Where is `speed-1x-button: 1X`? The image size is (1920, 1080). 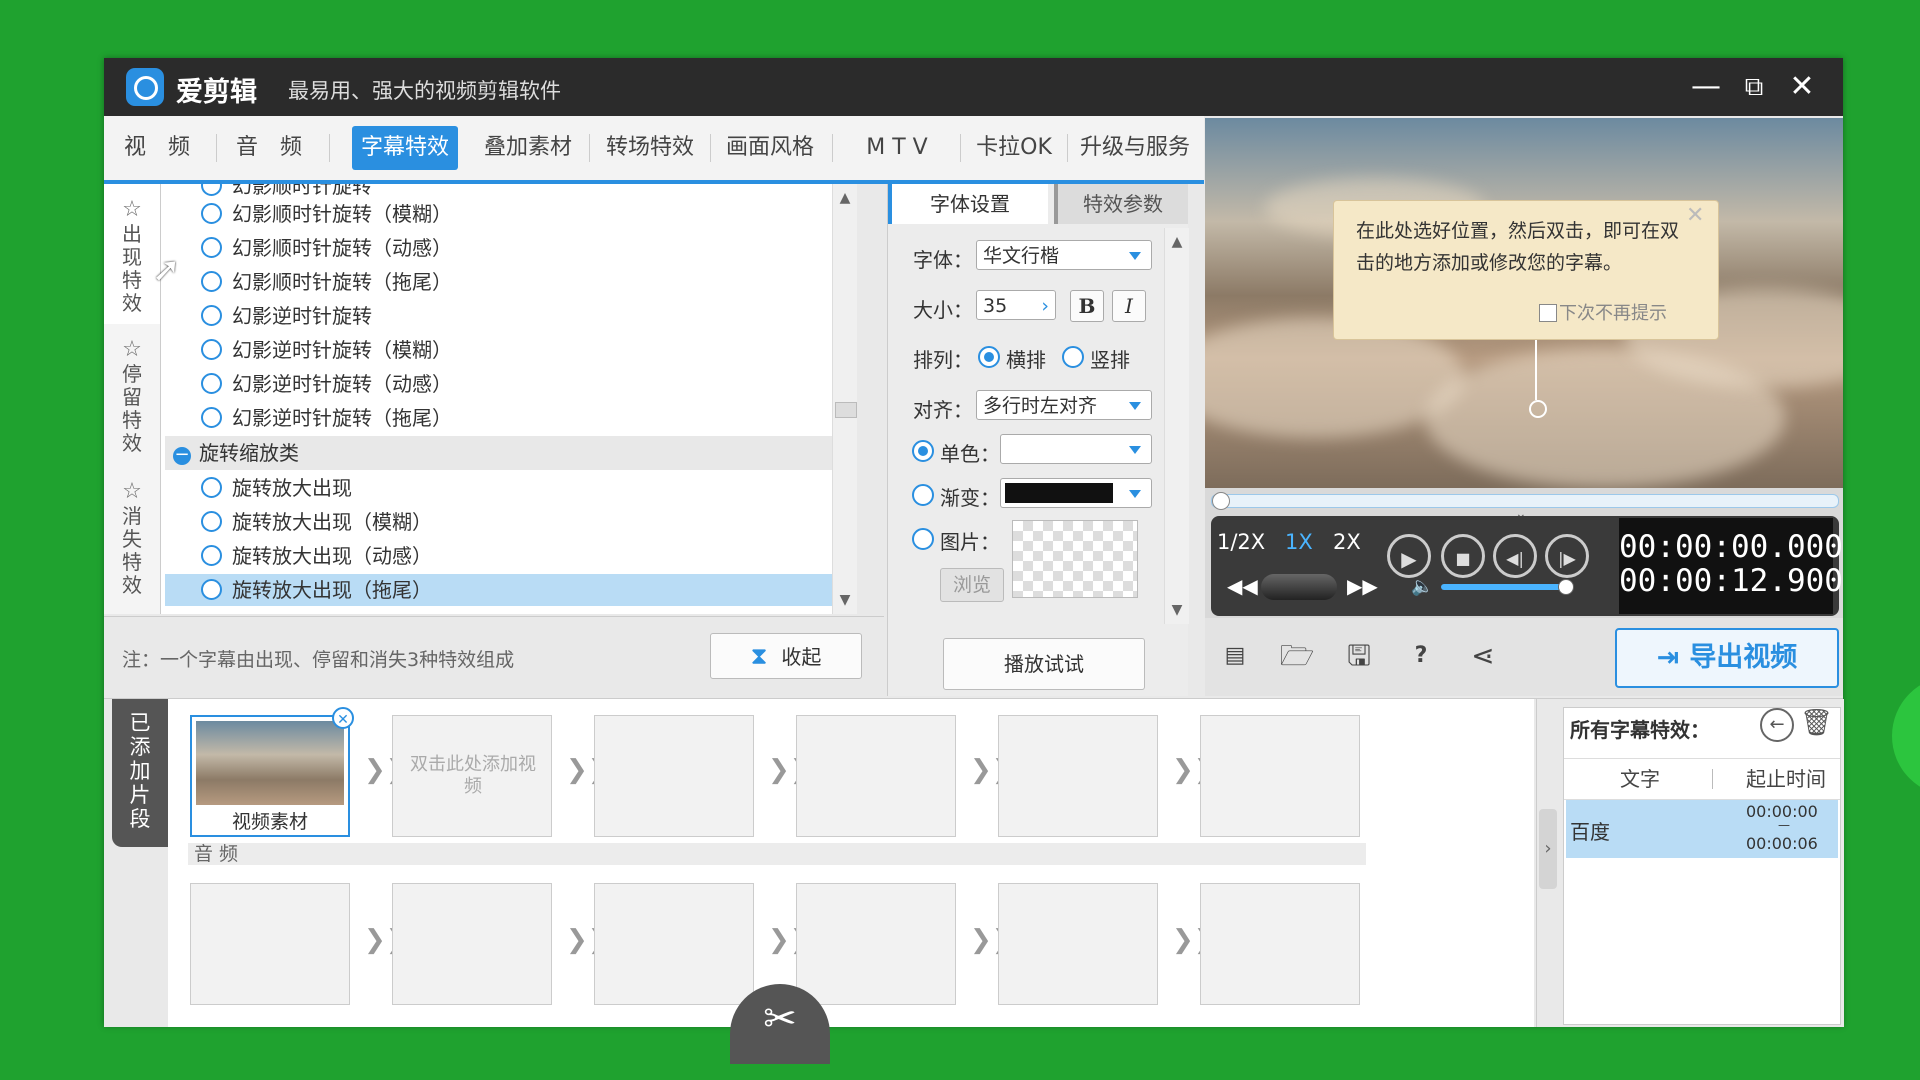 speed-1x-button: 1X is located at coordinates (1299, 542).